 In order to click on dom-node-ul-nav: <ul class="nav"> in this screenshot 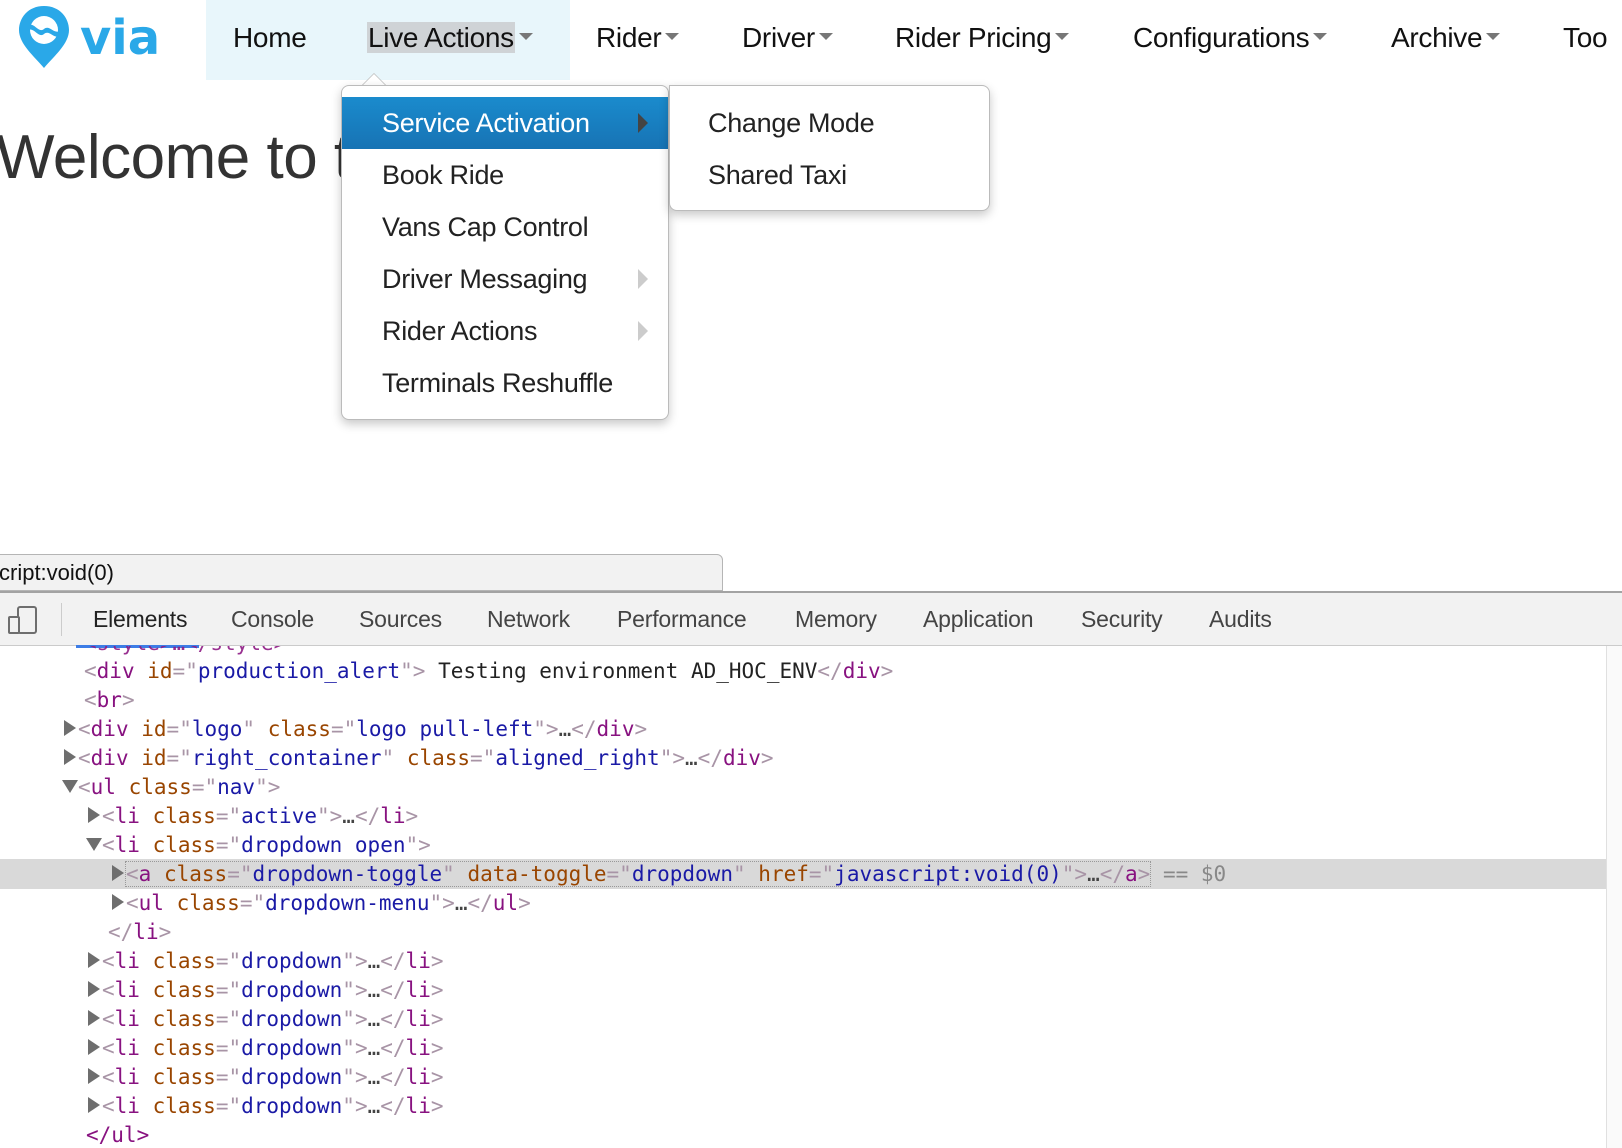, I will do `click(803, 787)`.